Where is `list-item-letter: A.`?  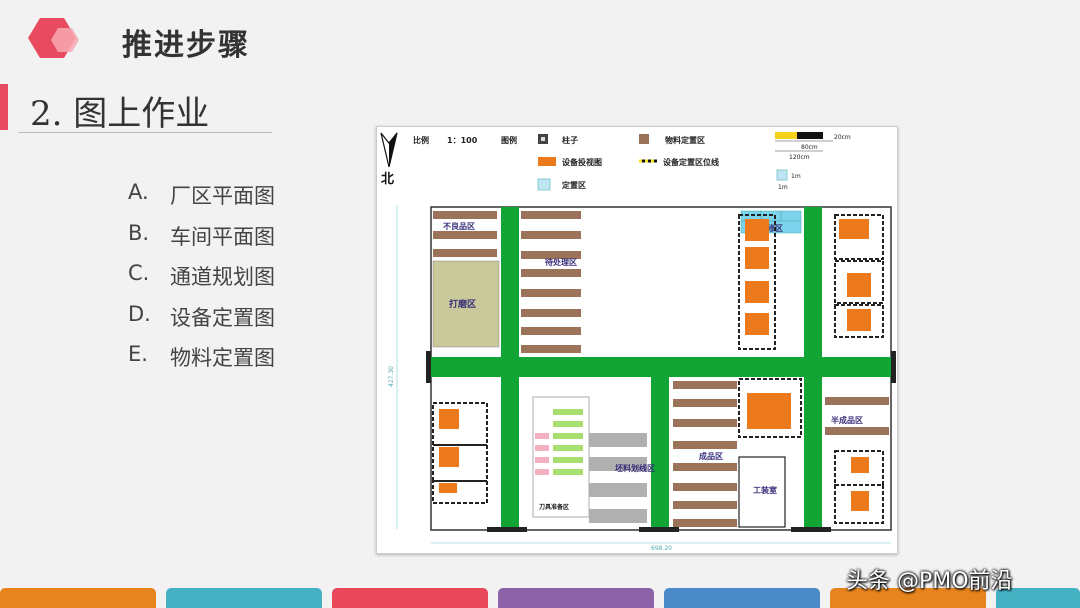
list-item-letter: A. is located at coordinates (138, 192).